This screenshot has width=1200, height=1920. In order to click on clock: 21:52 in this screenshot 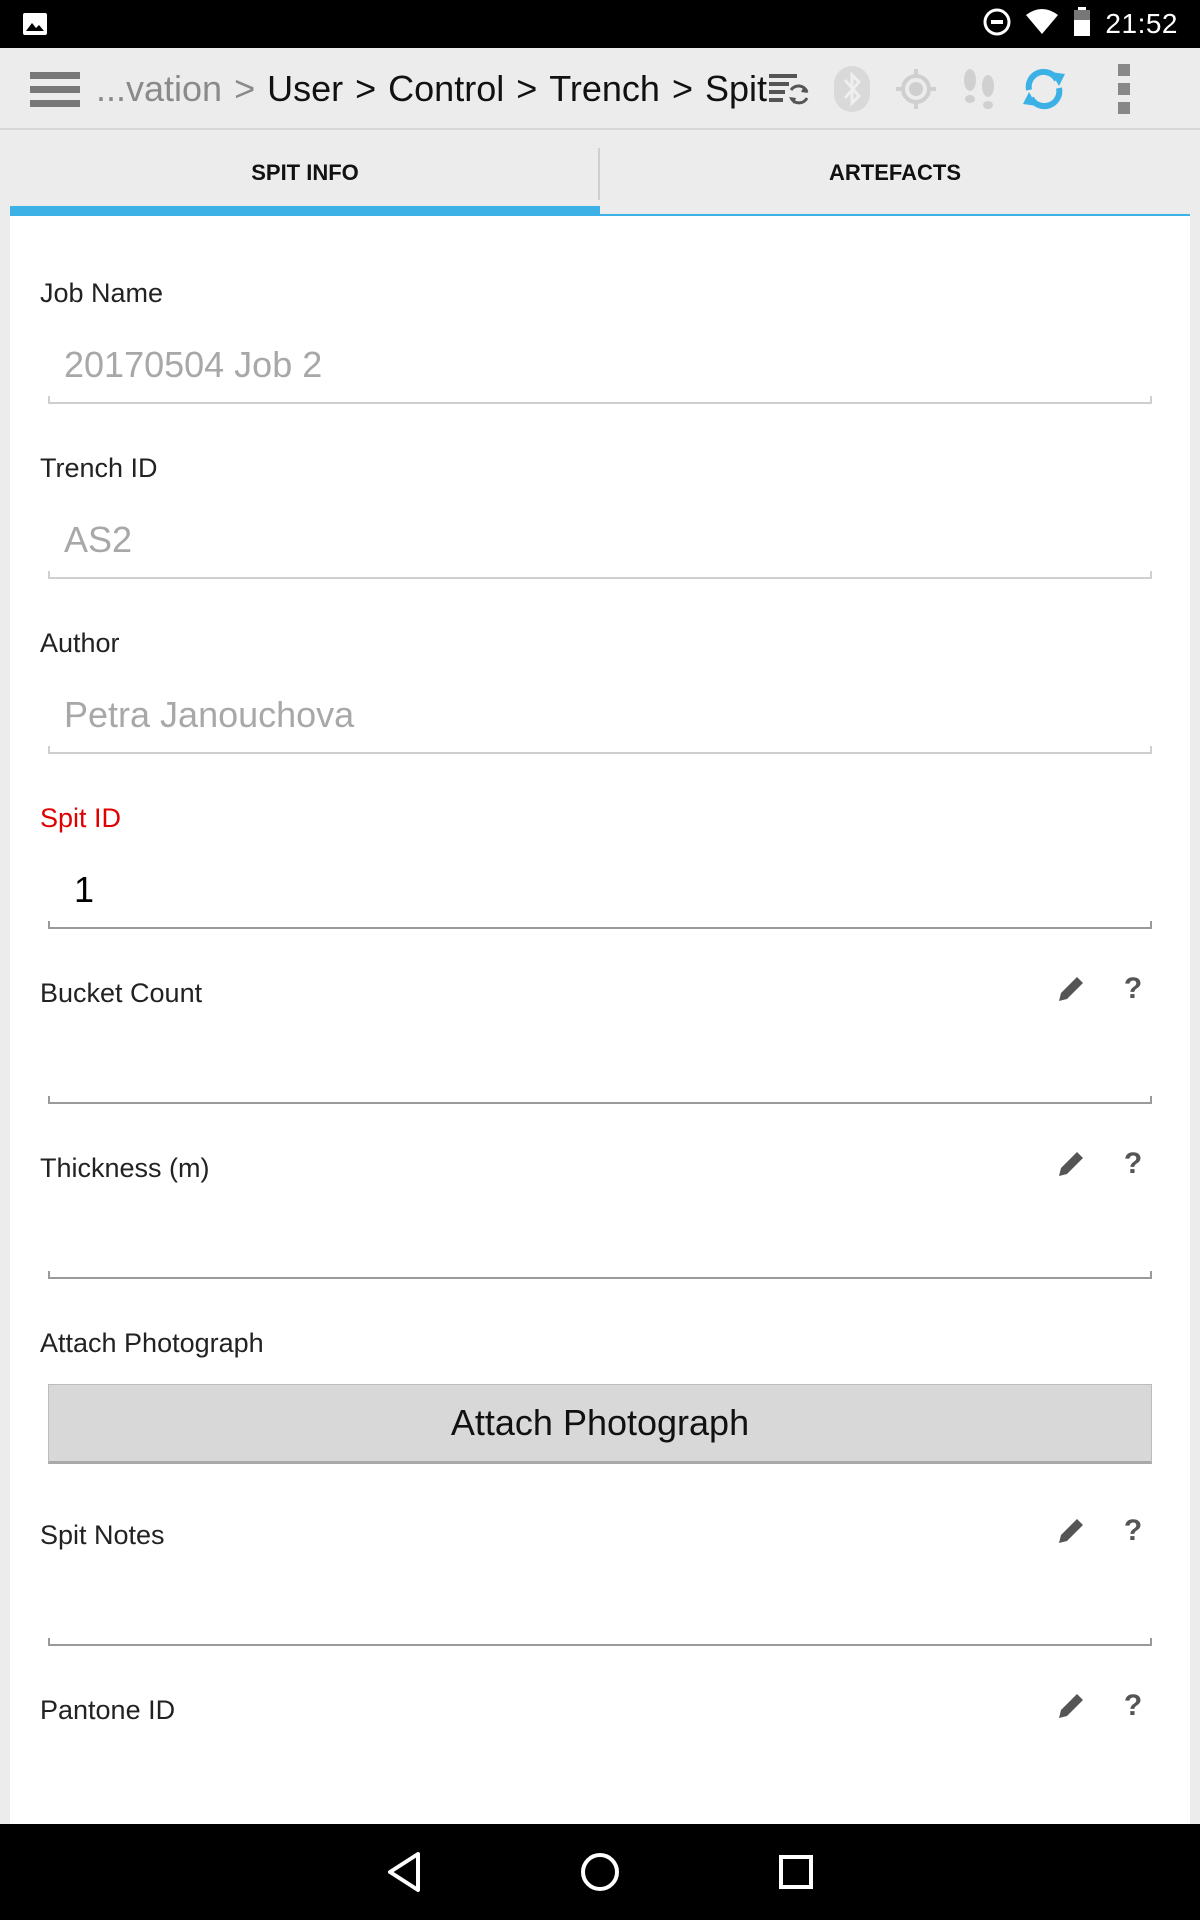, I will do `click(1141, 23)`.